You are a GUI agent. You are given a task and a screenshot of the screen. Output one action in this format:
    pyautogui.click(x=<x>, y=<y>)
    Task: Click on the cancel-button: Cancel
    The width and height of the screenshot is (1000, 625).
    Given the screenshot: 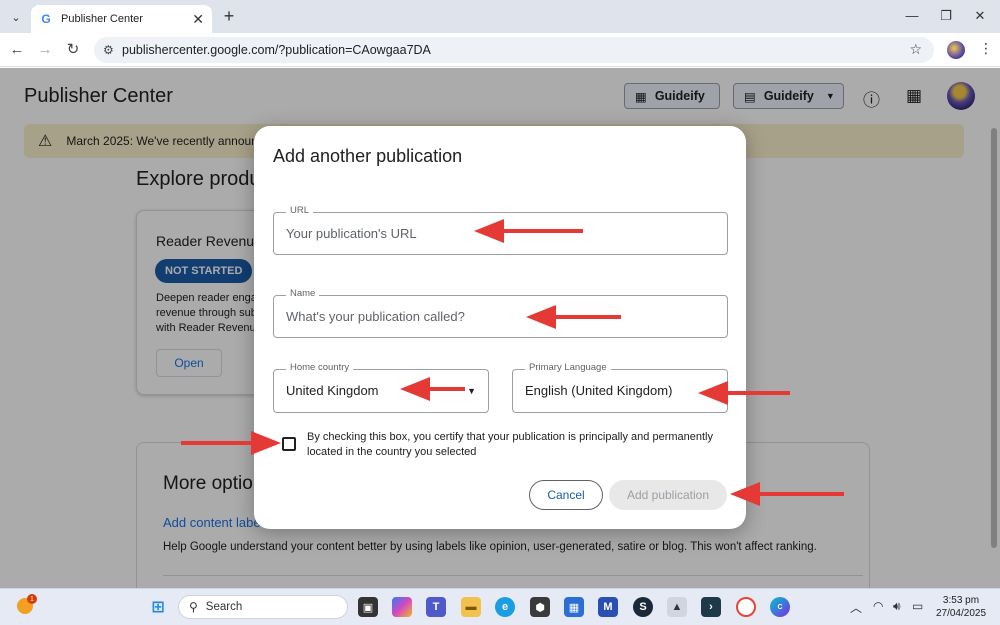 What is the action you would take?
    pyautogui.click(x=566, y=495)
    